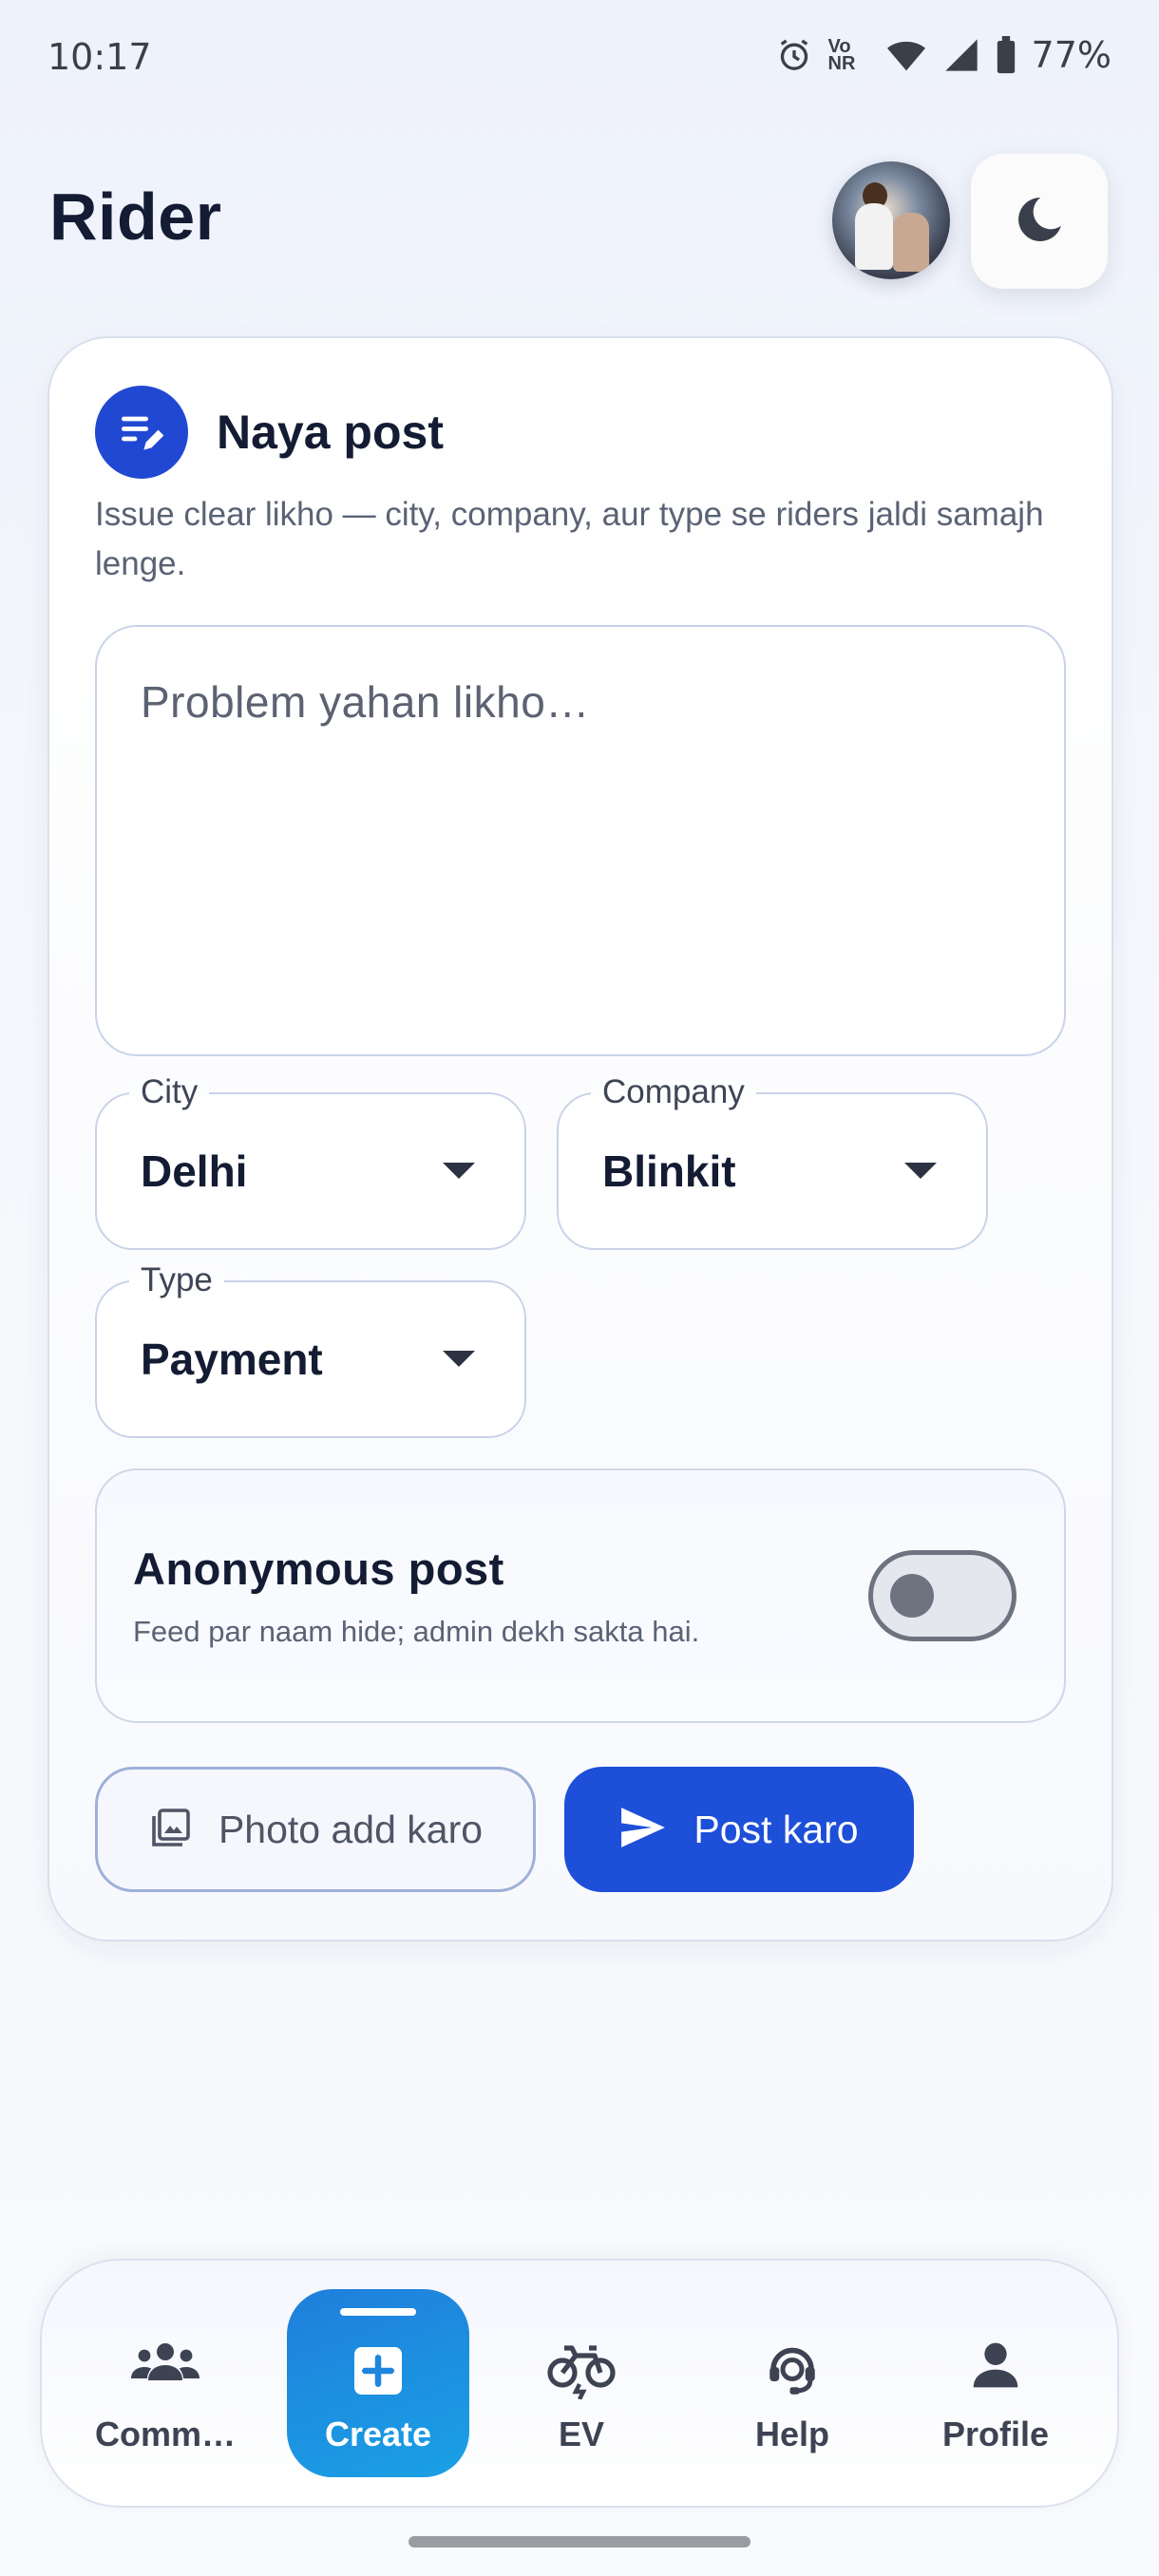 The height and width of the screenshot is (2576, 1159). What do you see at coordinates (169, 1092) in the screenshot?
I see `city-select-label: City` at bounding box center [169, 1092].